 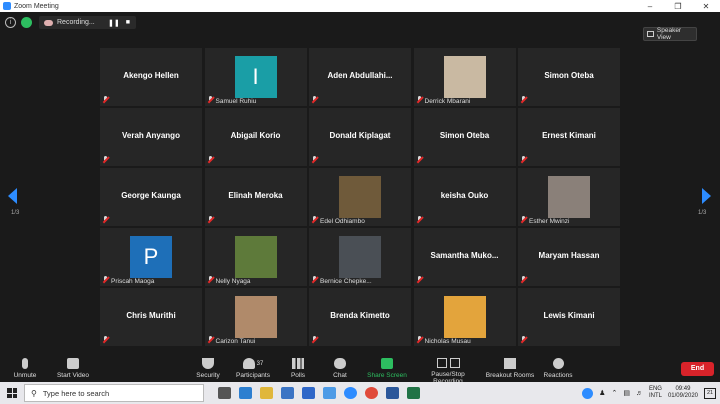 I want to click on participant-name: Elinah Meroka, so click(x=255, y=195).